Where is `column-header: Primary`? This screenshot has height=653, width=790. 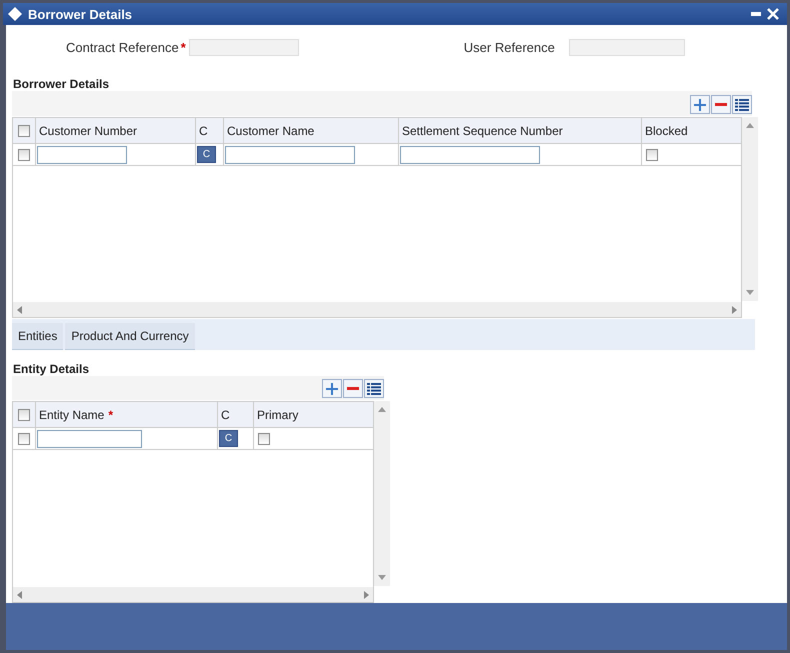 column-header: Primary is located at coordinates (277, 415).